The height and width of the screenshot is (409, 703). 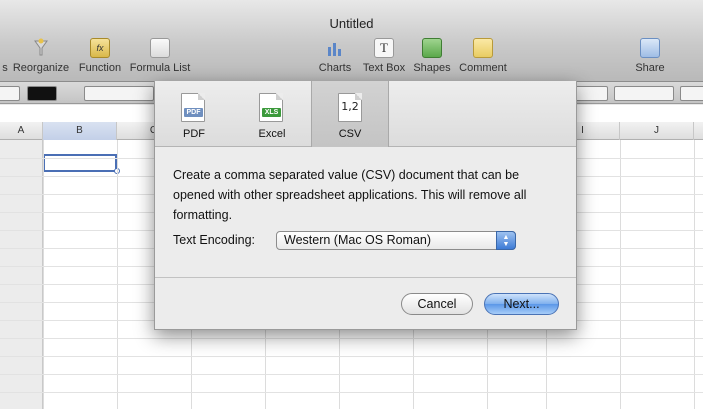 What do you see at coordinates (119, 93) in the screenshot?
I see `alignment-buttons` at bounding box center [119, 93].